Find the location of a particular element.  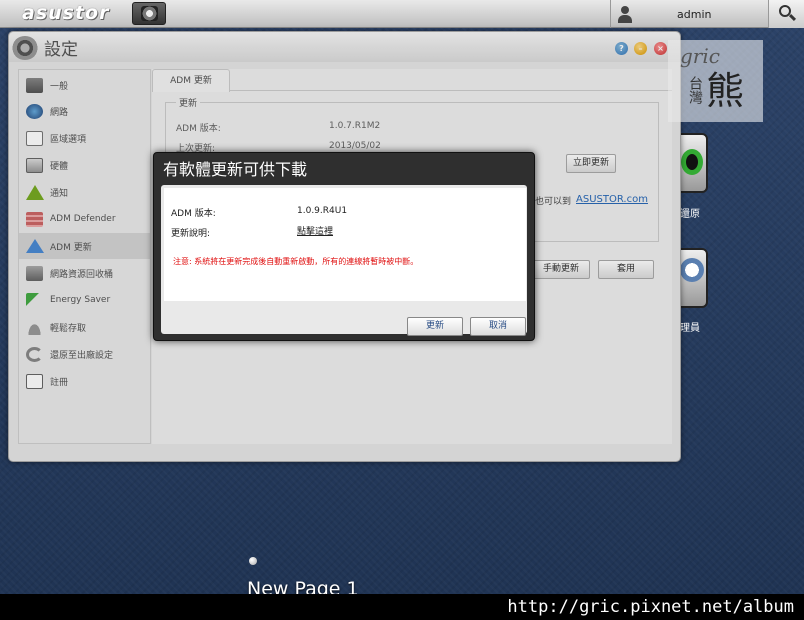

update-button: 更新 is located at coordinates (435, 326).